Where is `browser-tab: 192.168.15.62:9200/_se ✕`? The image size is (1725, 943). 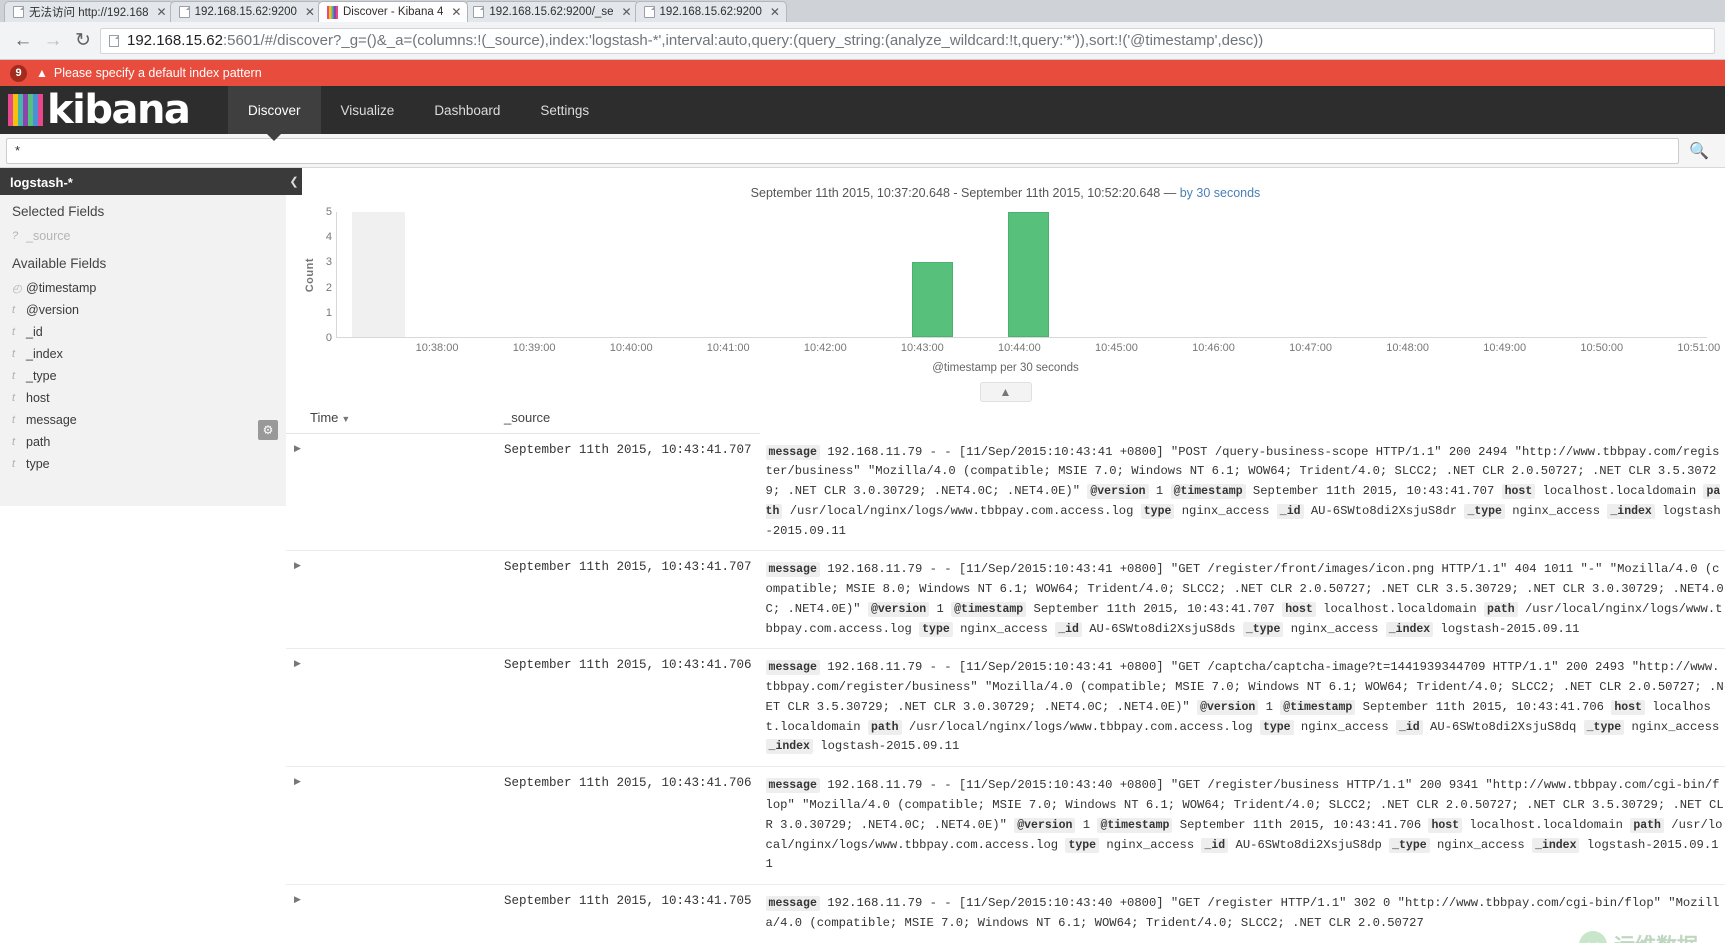 browser-tab: 192.168.15.62:9200/_se ✕ is located at coordinates (551, 11).